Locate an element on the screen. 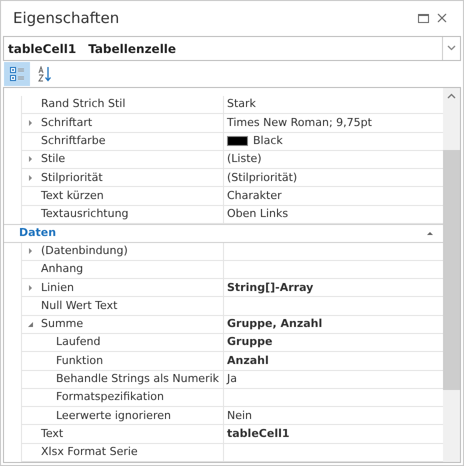 This screenshot has height=466, width=464. property-value: tableCell1 is located at coordinates (258, 434).